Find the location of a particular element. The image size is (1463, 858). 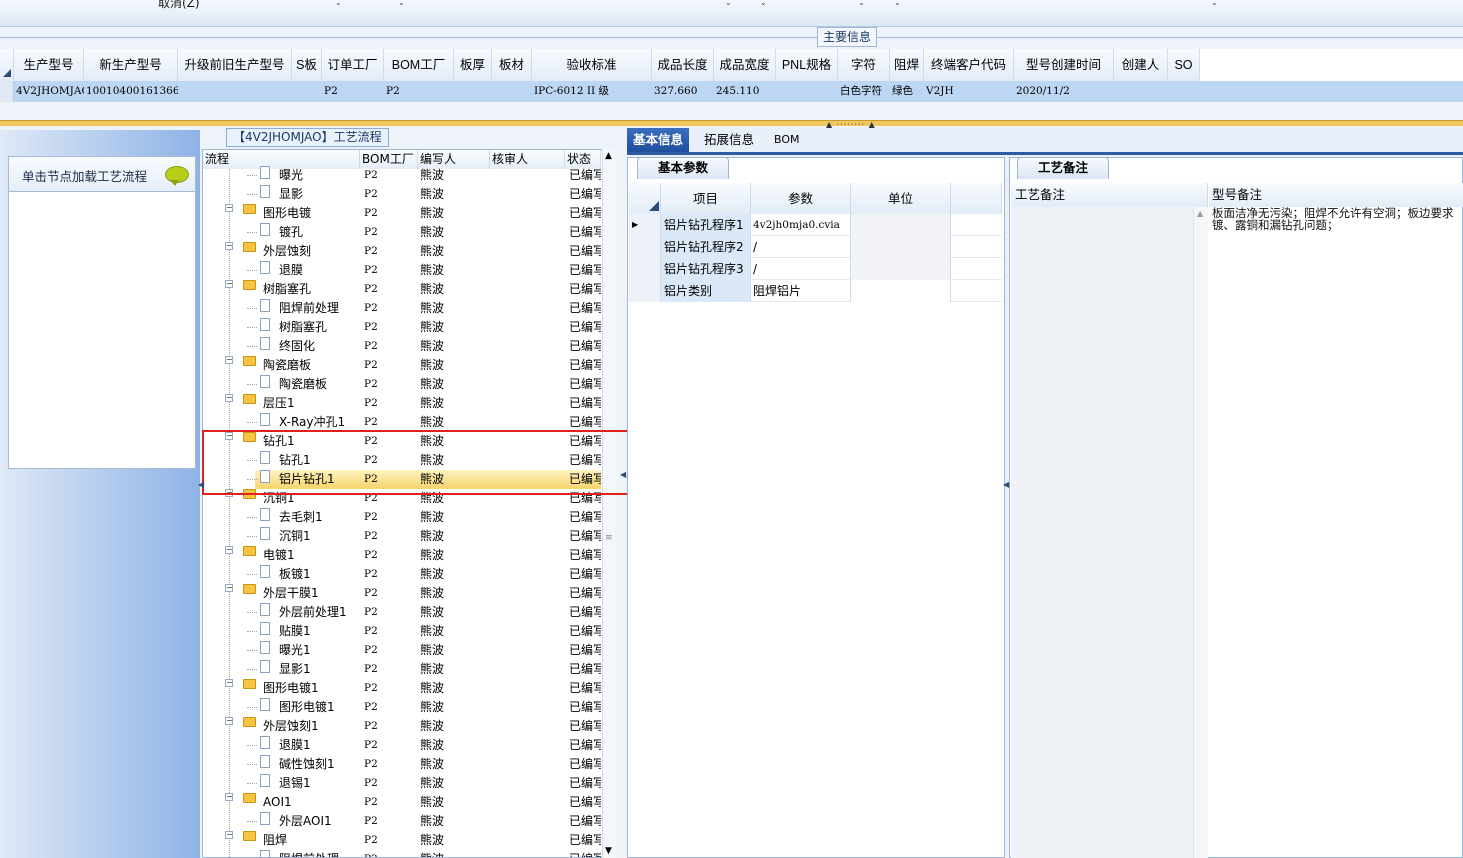

tree-row: 镀孔 P2 熊波 已编写 is located at coordinates (402, 232).